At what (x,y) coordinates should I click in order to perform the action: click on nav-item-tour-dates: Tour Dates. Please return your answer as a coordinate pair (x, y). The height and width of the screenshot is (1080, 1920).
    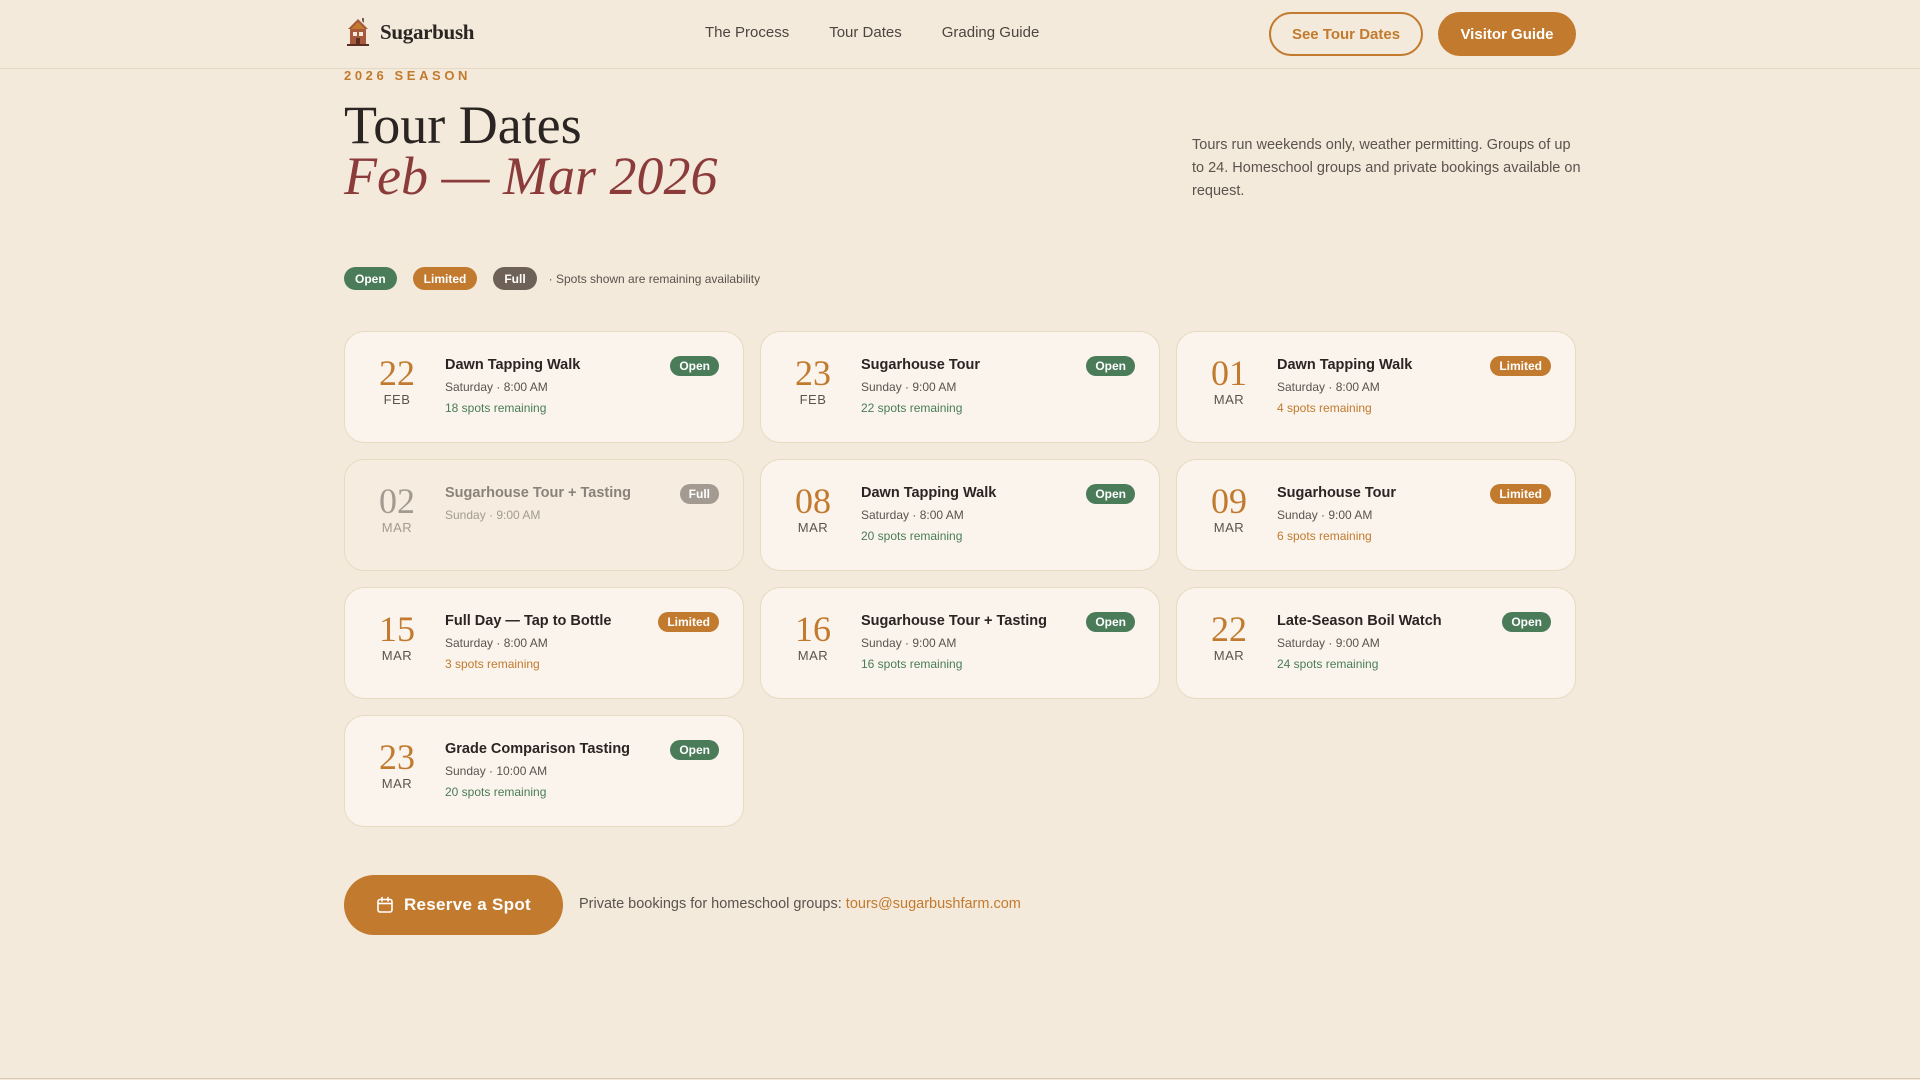
    Looking at the image, I should click on (865, 32).